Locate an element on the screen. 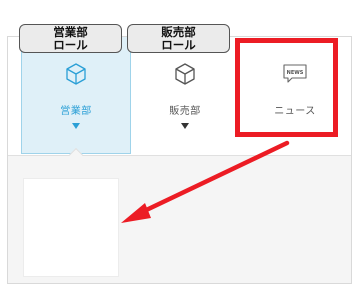 The width and height of the screenshot is (362, 300). red-arrow-annotation is located at coordinates (205, 181).